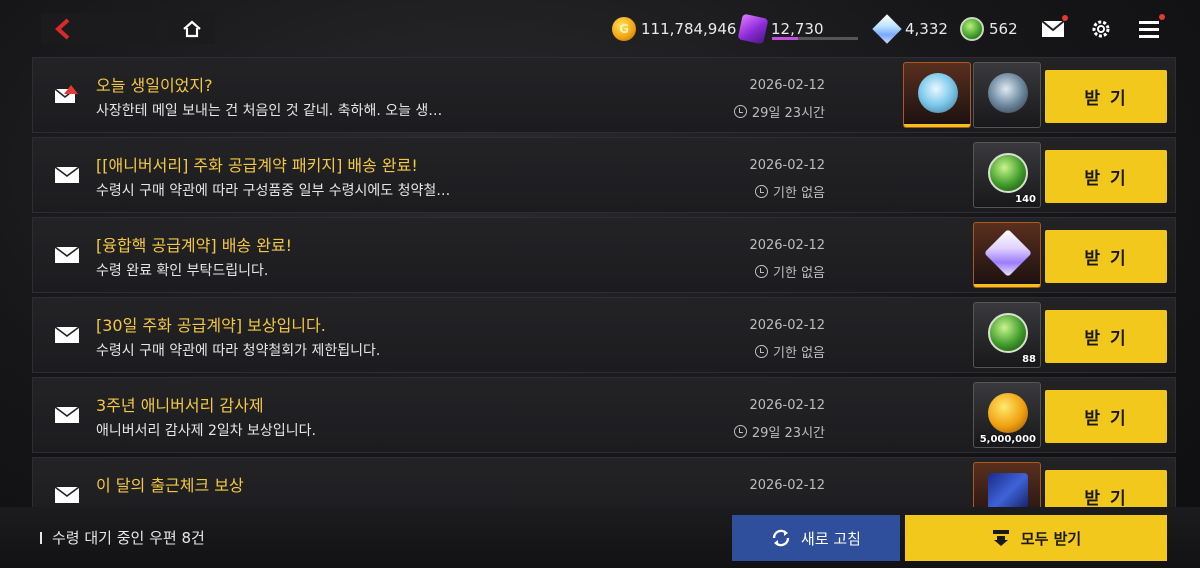 The width and height of the screenshot is (1200, 568). I want to click on blue-card-item-art, so click(1008, 490).